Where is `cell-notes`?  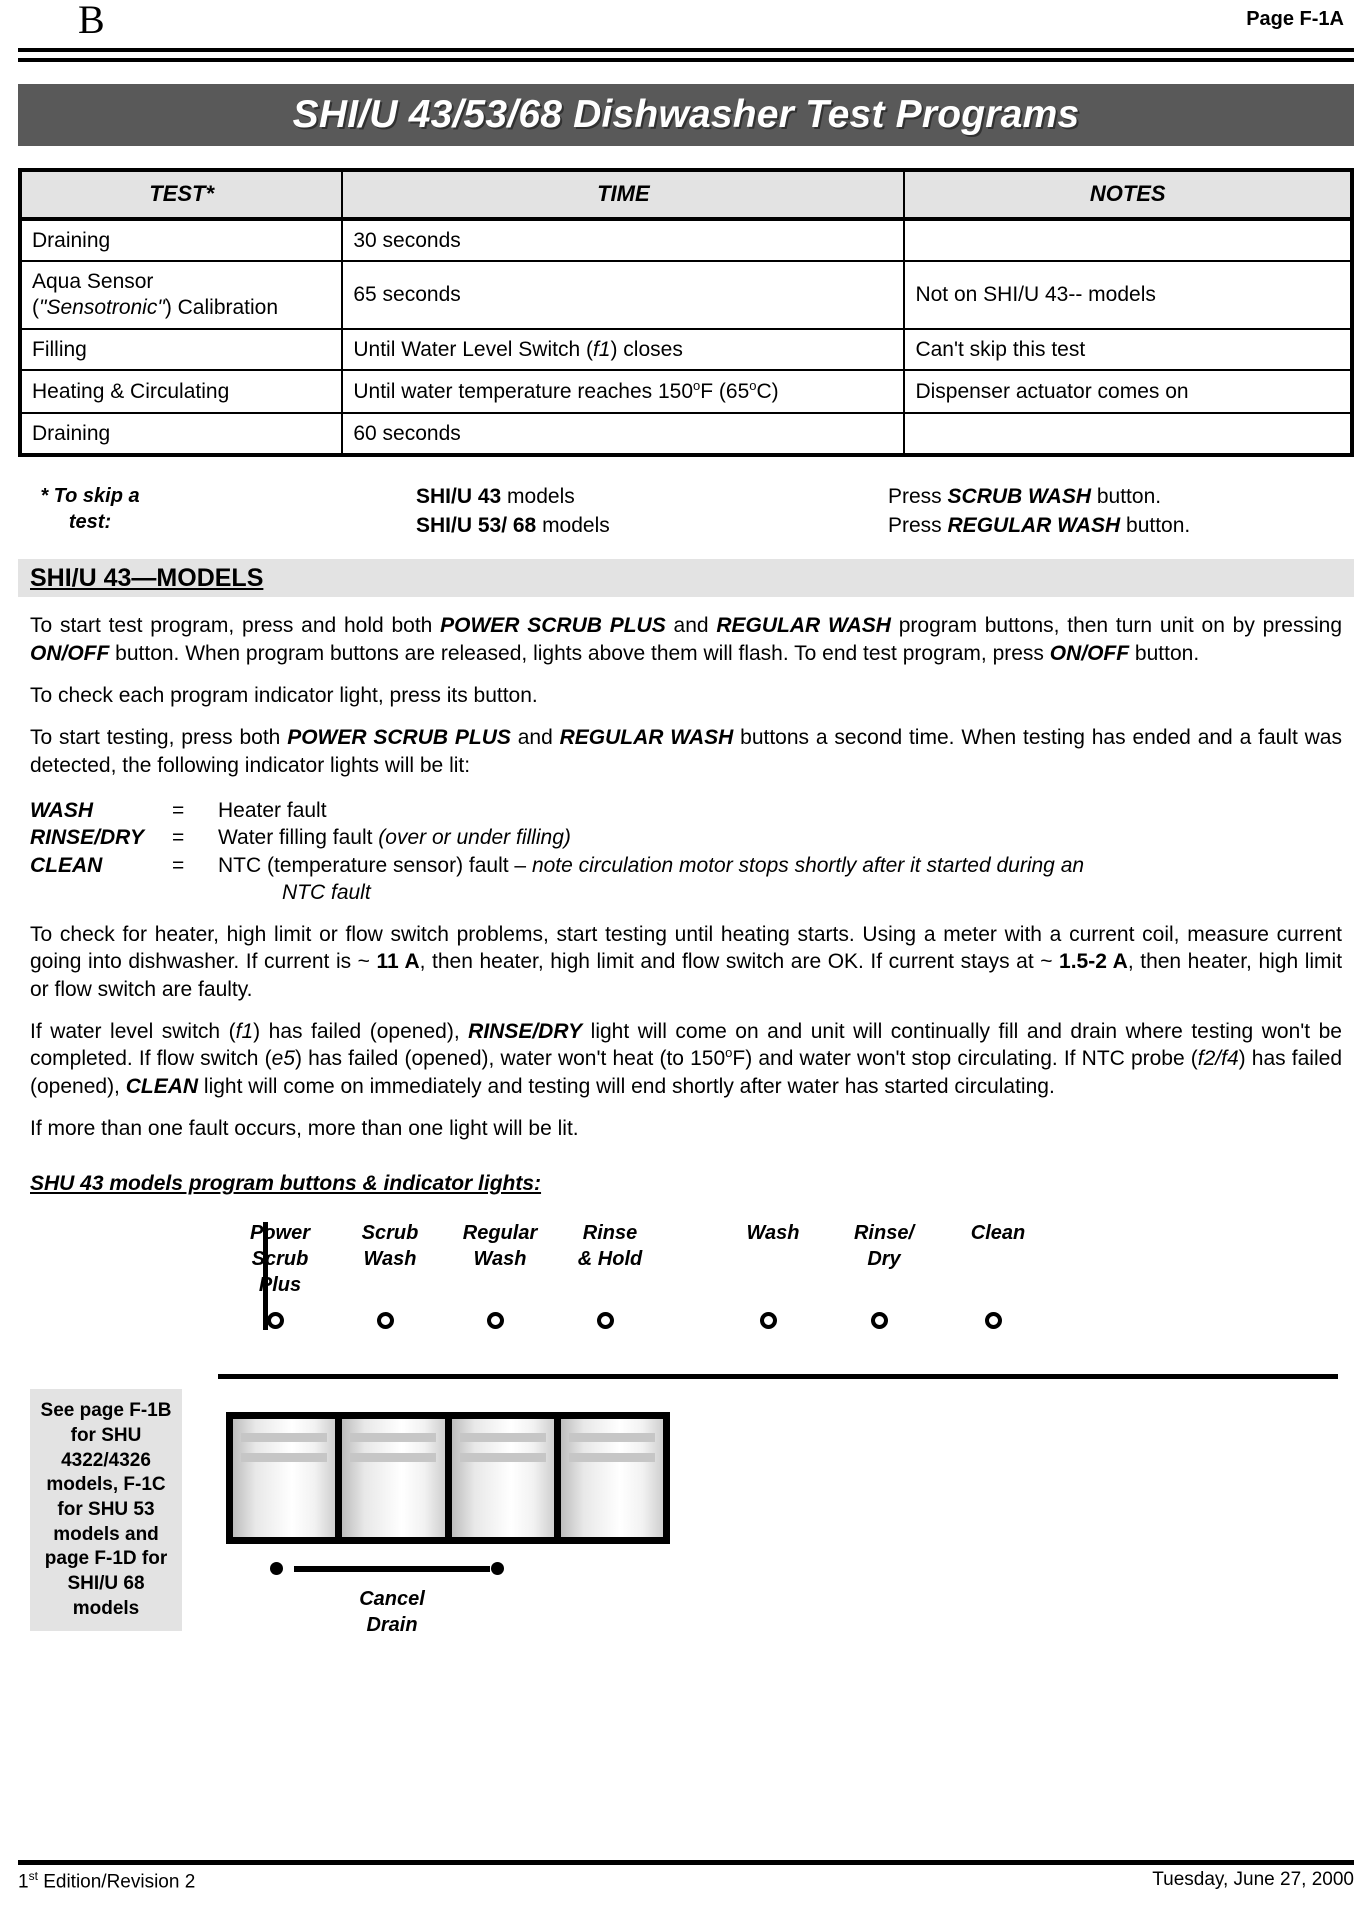 cell-notes is located at coordinates (1128, 434).